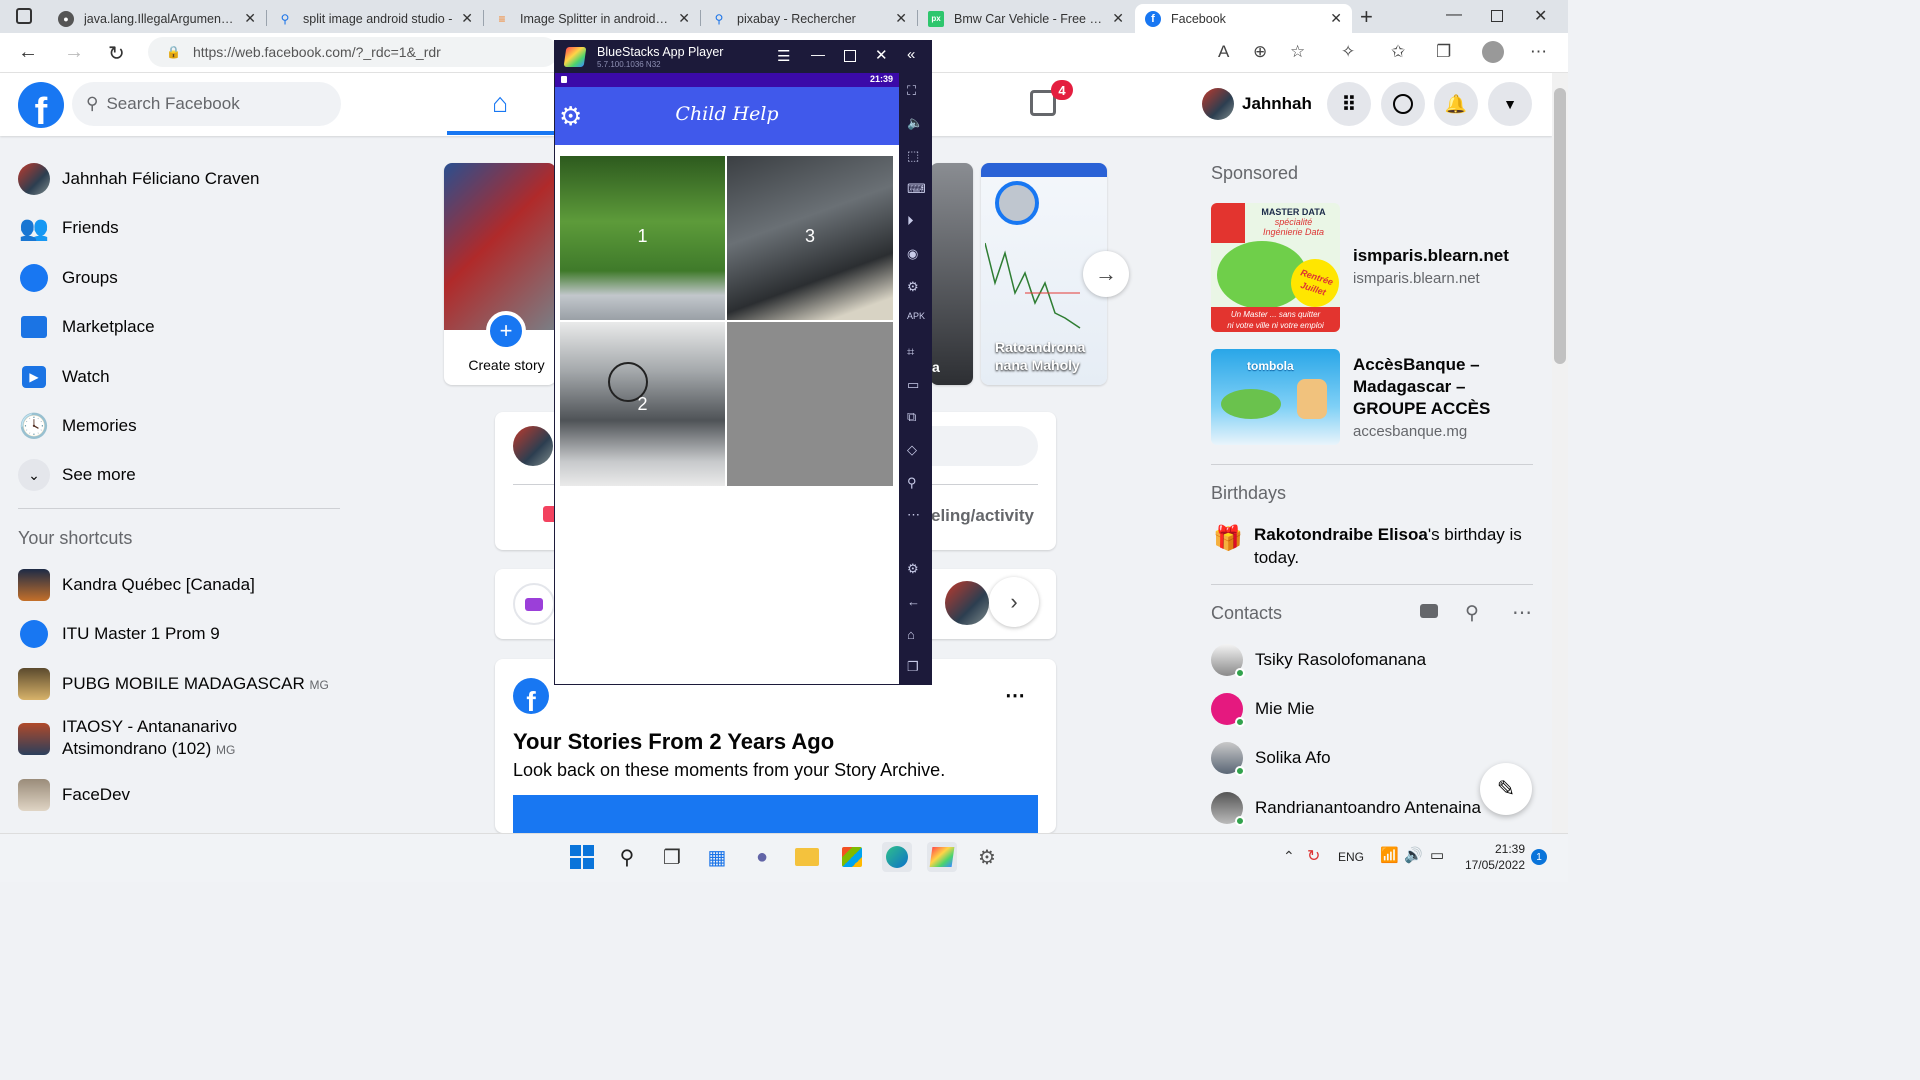 This screenshot has width=1920, height=1080. Describe the element at coordinates (911, 91) in the screenshot. I see `fullscreen-icon: ⛶` at that location.